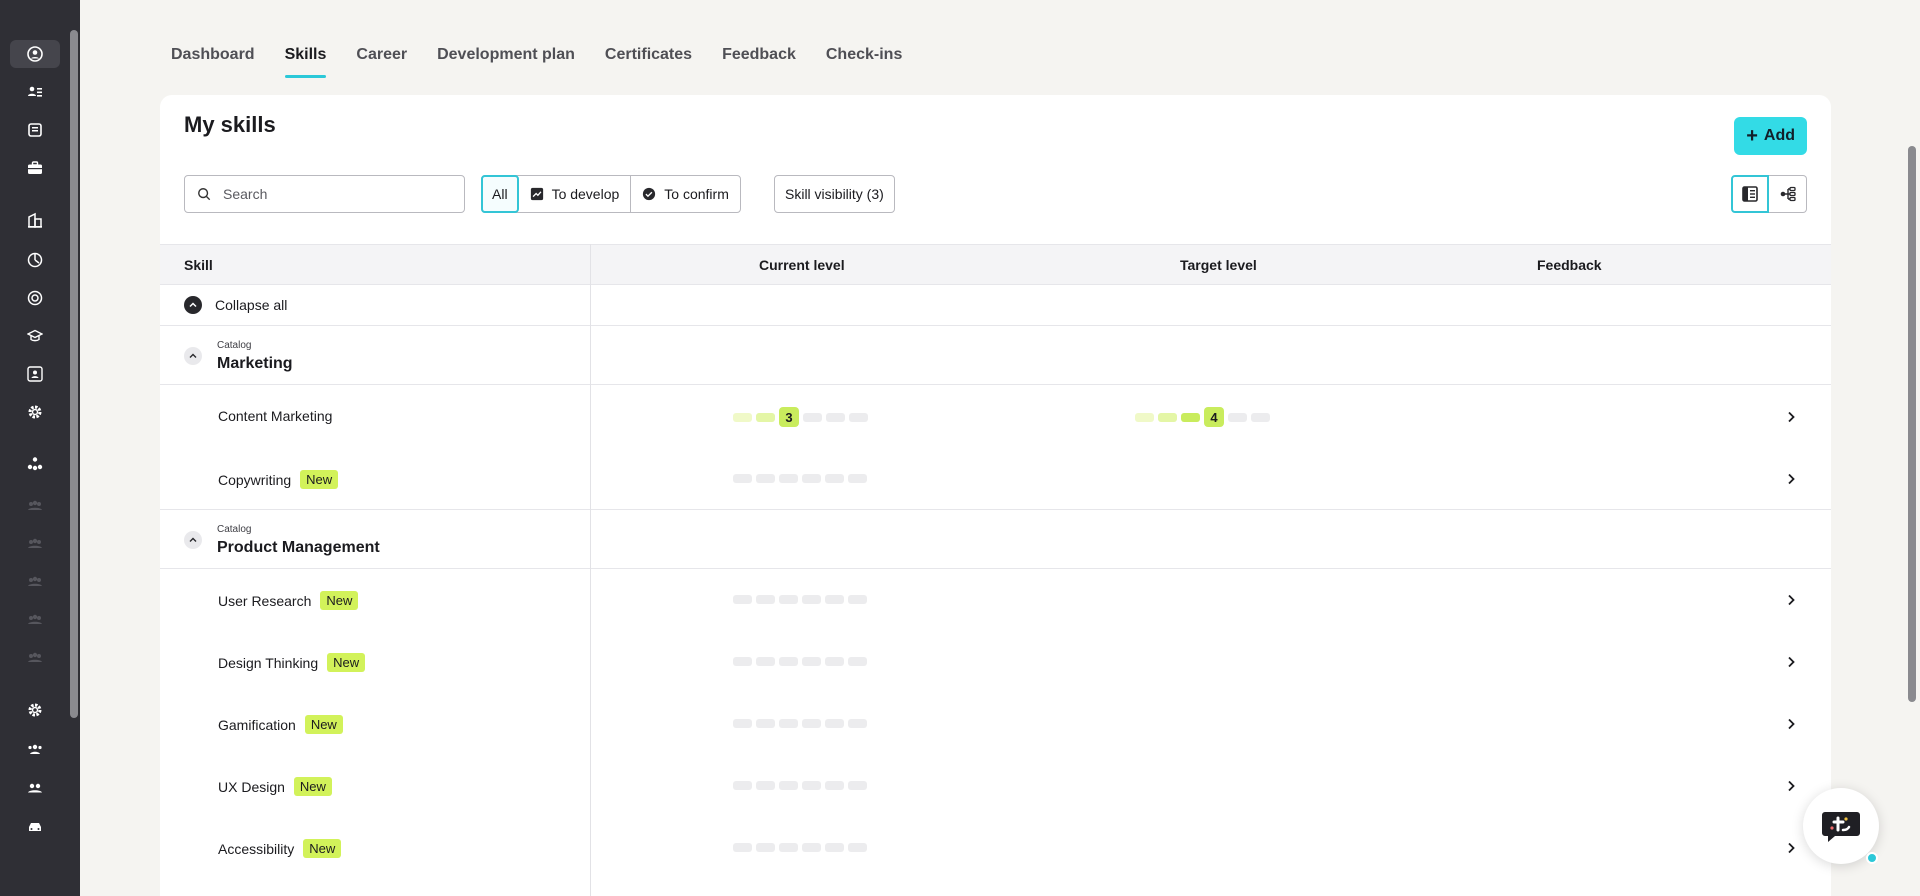  I want to click on tab-check-ins: Check-ins, so click(864, 62).